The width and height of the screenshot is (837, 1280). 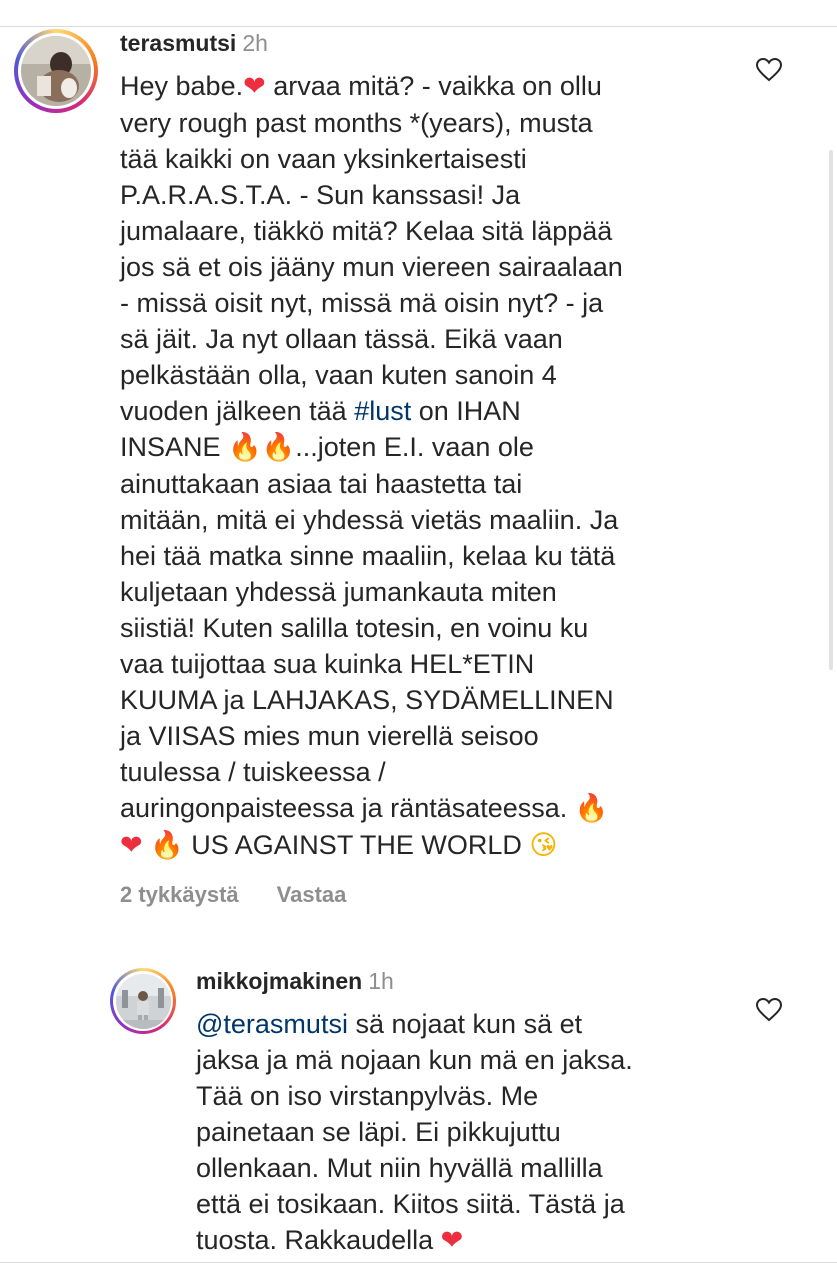 I want to click on comment-line: ainuttakaan asiaa tai haastetta tai, so click(x=440, y=484).